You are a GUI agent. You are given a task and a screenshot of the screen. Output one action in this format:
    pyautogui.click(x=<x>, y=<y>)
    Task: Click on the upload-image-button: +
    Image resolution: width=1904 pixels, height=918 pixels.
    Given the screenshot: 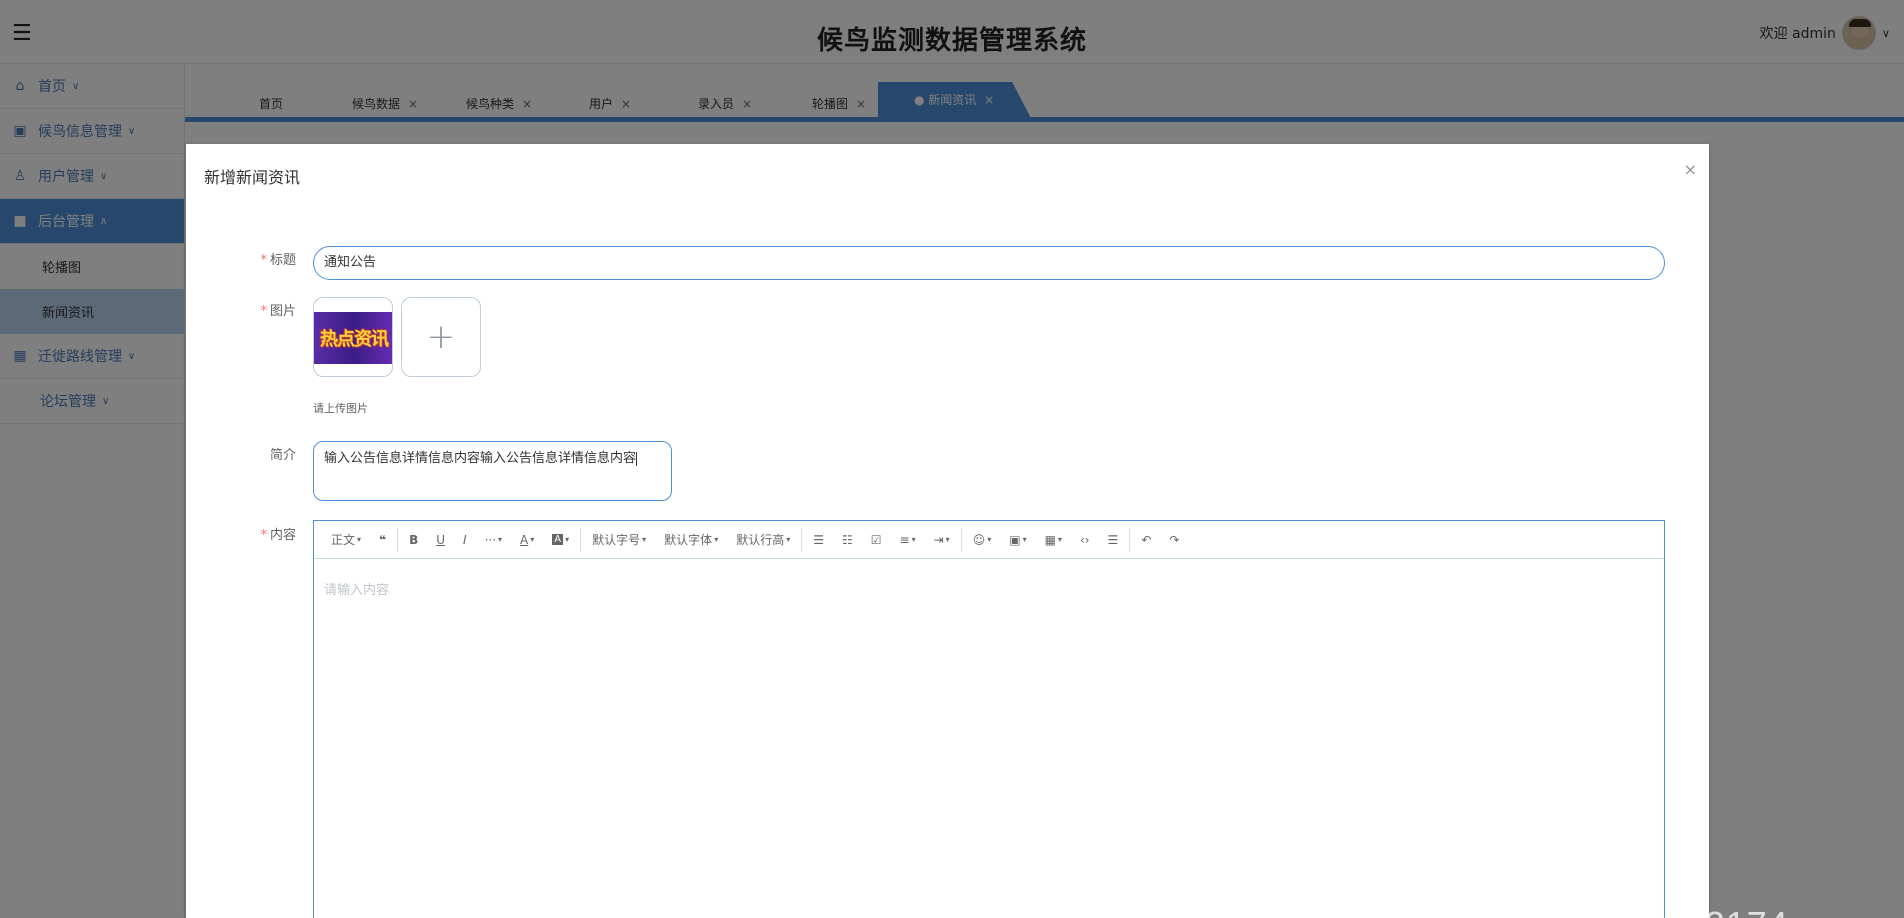 What is the action you would take?
    pyautogui.click(x=441, y=337)
    